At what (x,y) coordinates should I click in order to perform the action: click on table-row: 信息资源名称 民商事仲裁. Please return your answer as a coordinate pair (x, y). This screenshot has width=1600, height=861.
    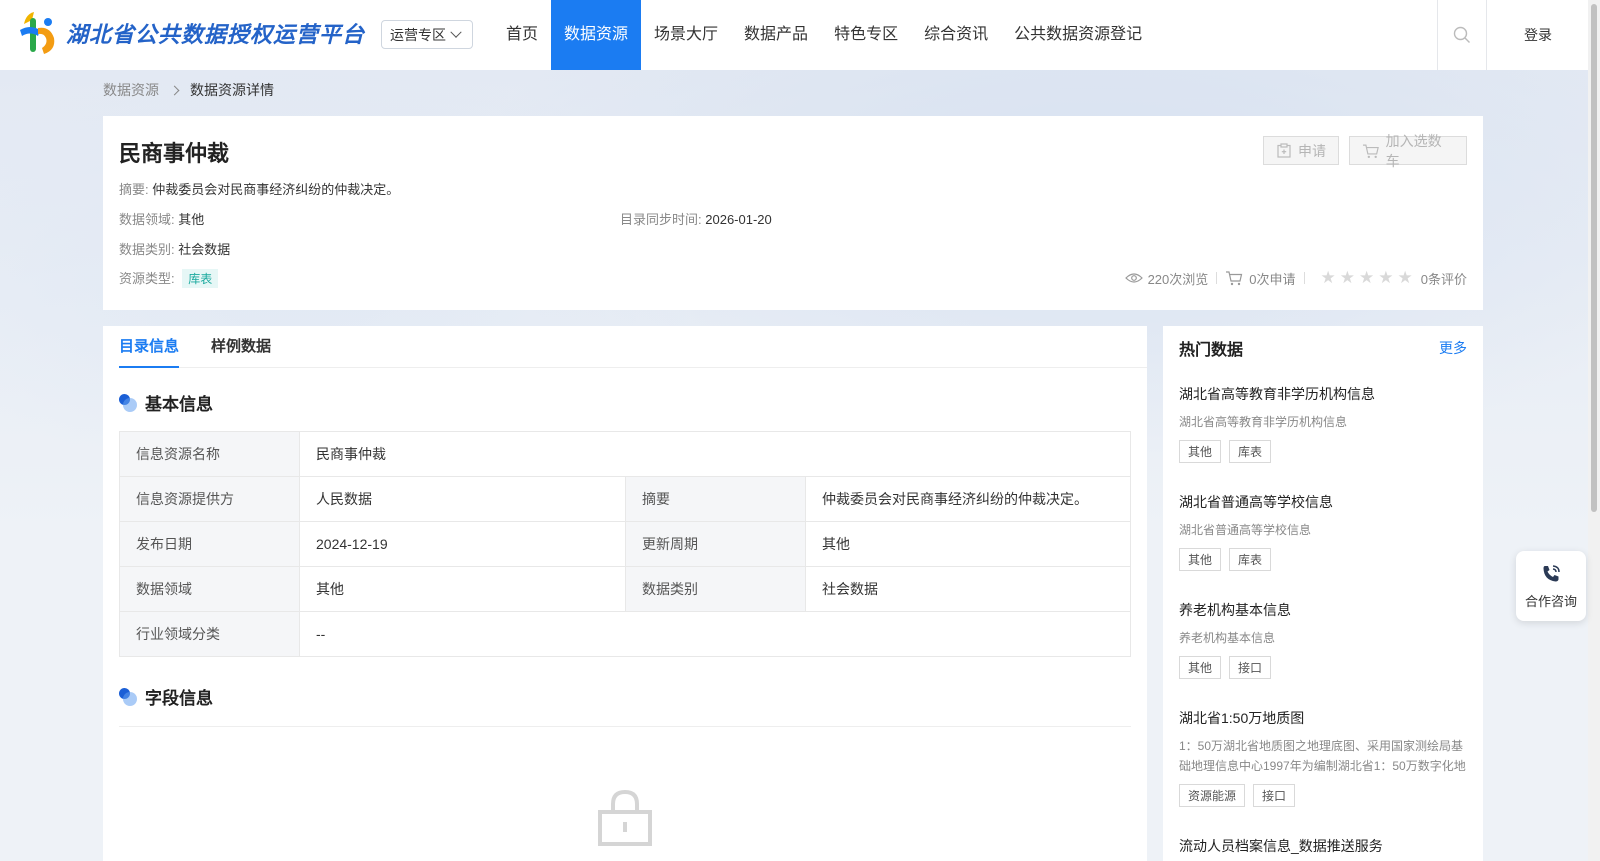
    Looking at the image, I should click on (625, 454).